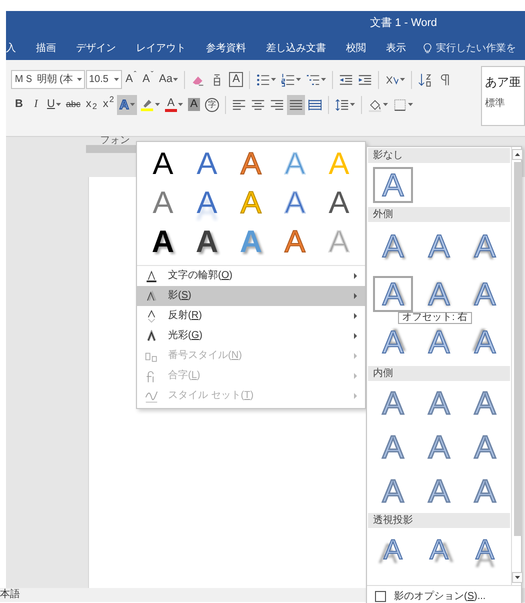  I want to click on lightbulb-icon, so click(427, 48).